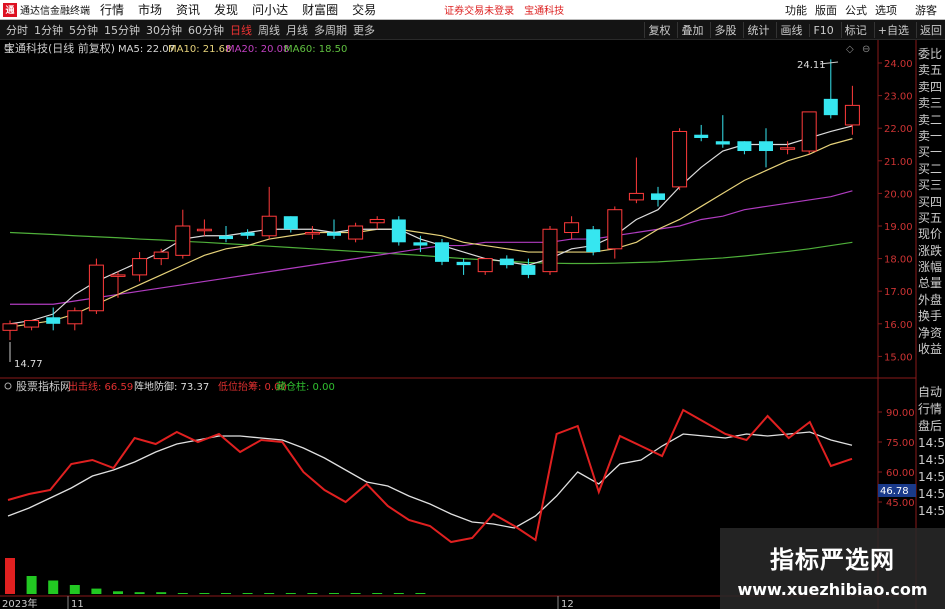  What do you see at coordinates (886, 10) in the screenshot?
I see `menu-options: 选项` at bounding box center [886, 10].